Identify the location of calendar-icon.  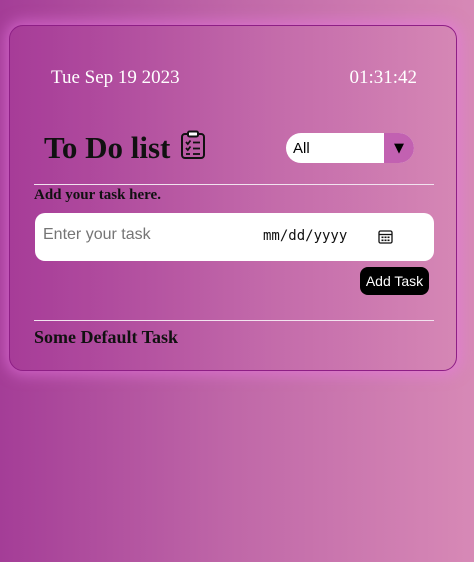
(385, 236).